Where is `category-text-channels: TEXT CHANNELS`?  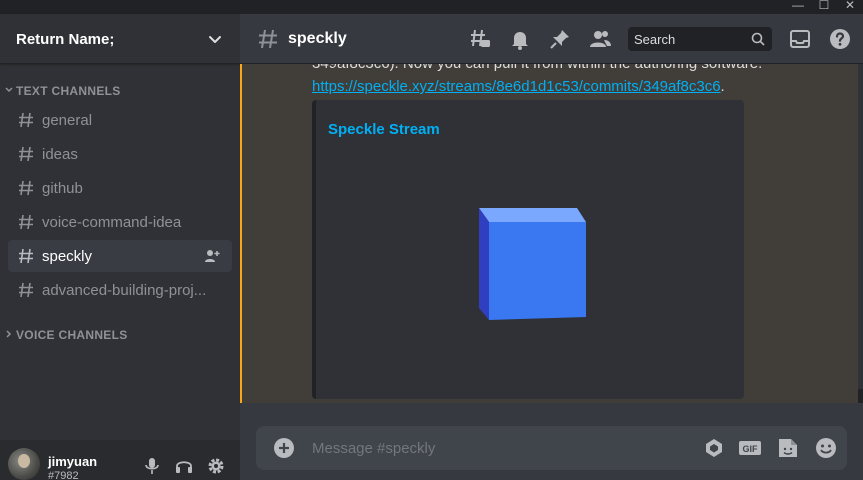
category-text-channels: TEXT CHANNELS is located at coordinates (120, 91).